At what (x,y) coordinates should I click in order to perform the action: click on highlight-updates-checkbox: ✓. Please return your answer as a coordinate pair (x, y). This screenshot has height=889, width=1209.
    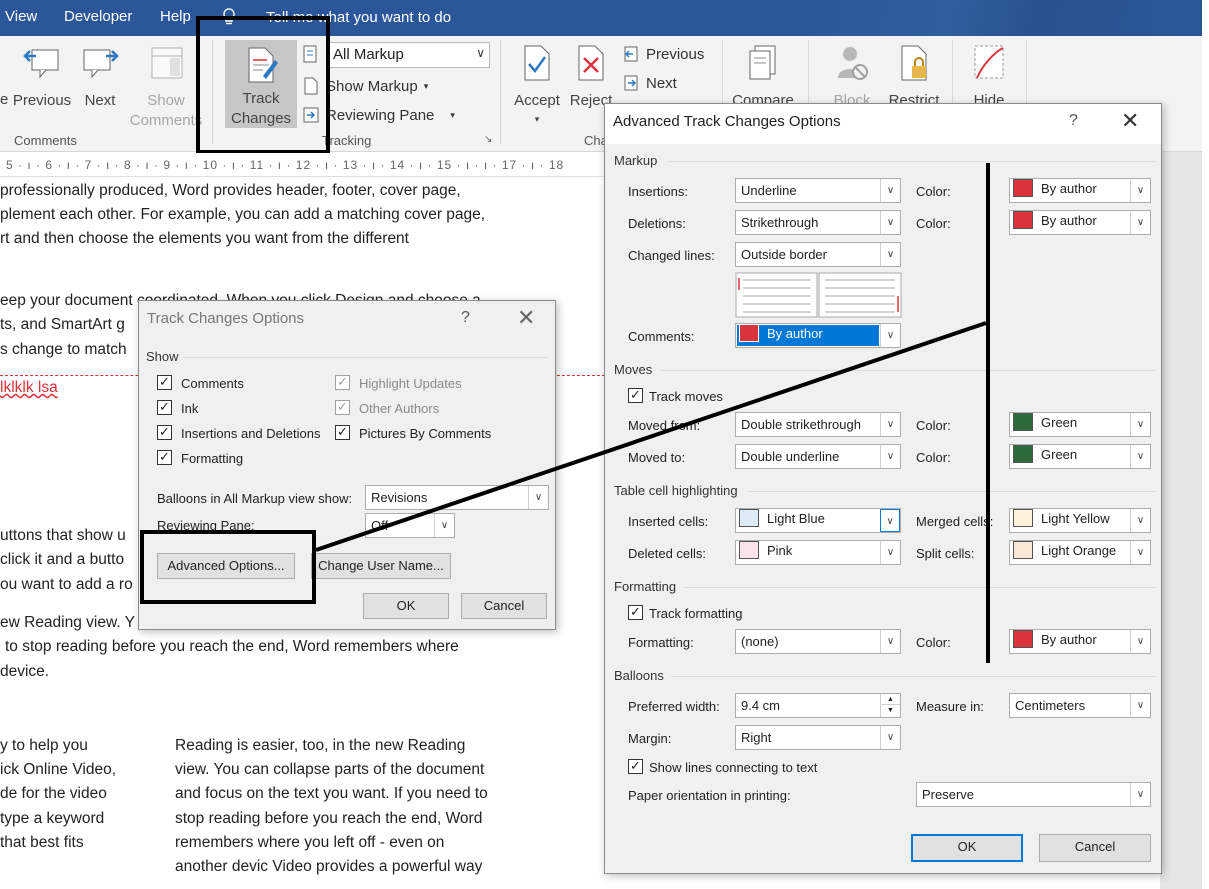
    Looking at the image, I should click on (342, 382).